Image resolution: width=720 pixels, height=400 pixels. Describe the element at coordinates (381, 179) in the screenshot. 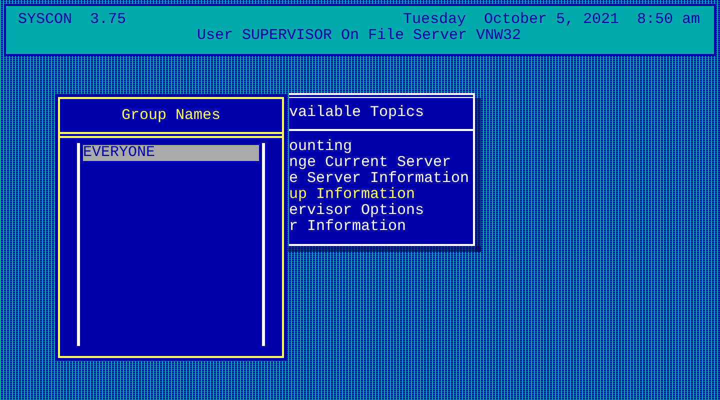

I see `menu-item: e Server Information` at that location.